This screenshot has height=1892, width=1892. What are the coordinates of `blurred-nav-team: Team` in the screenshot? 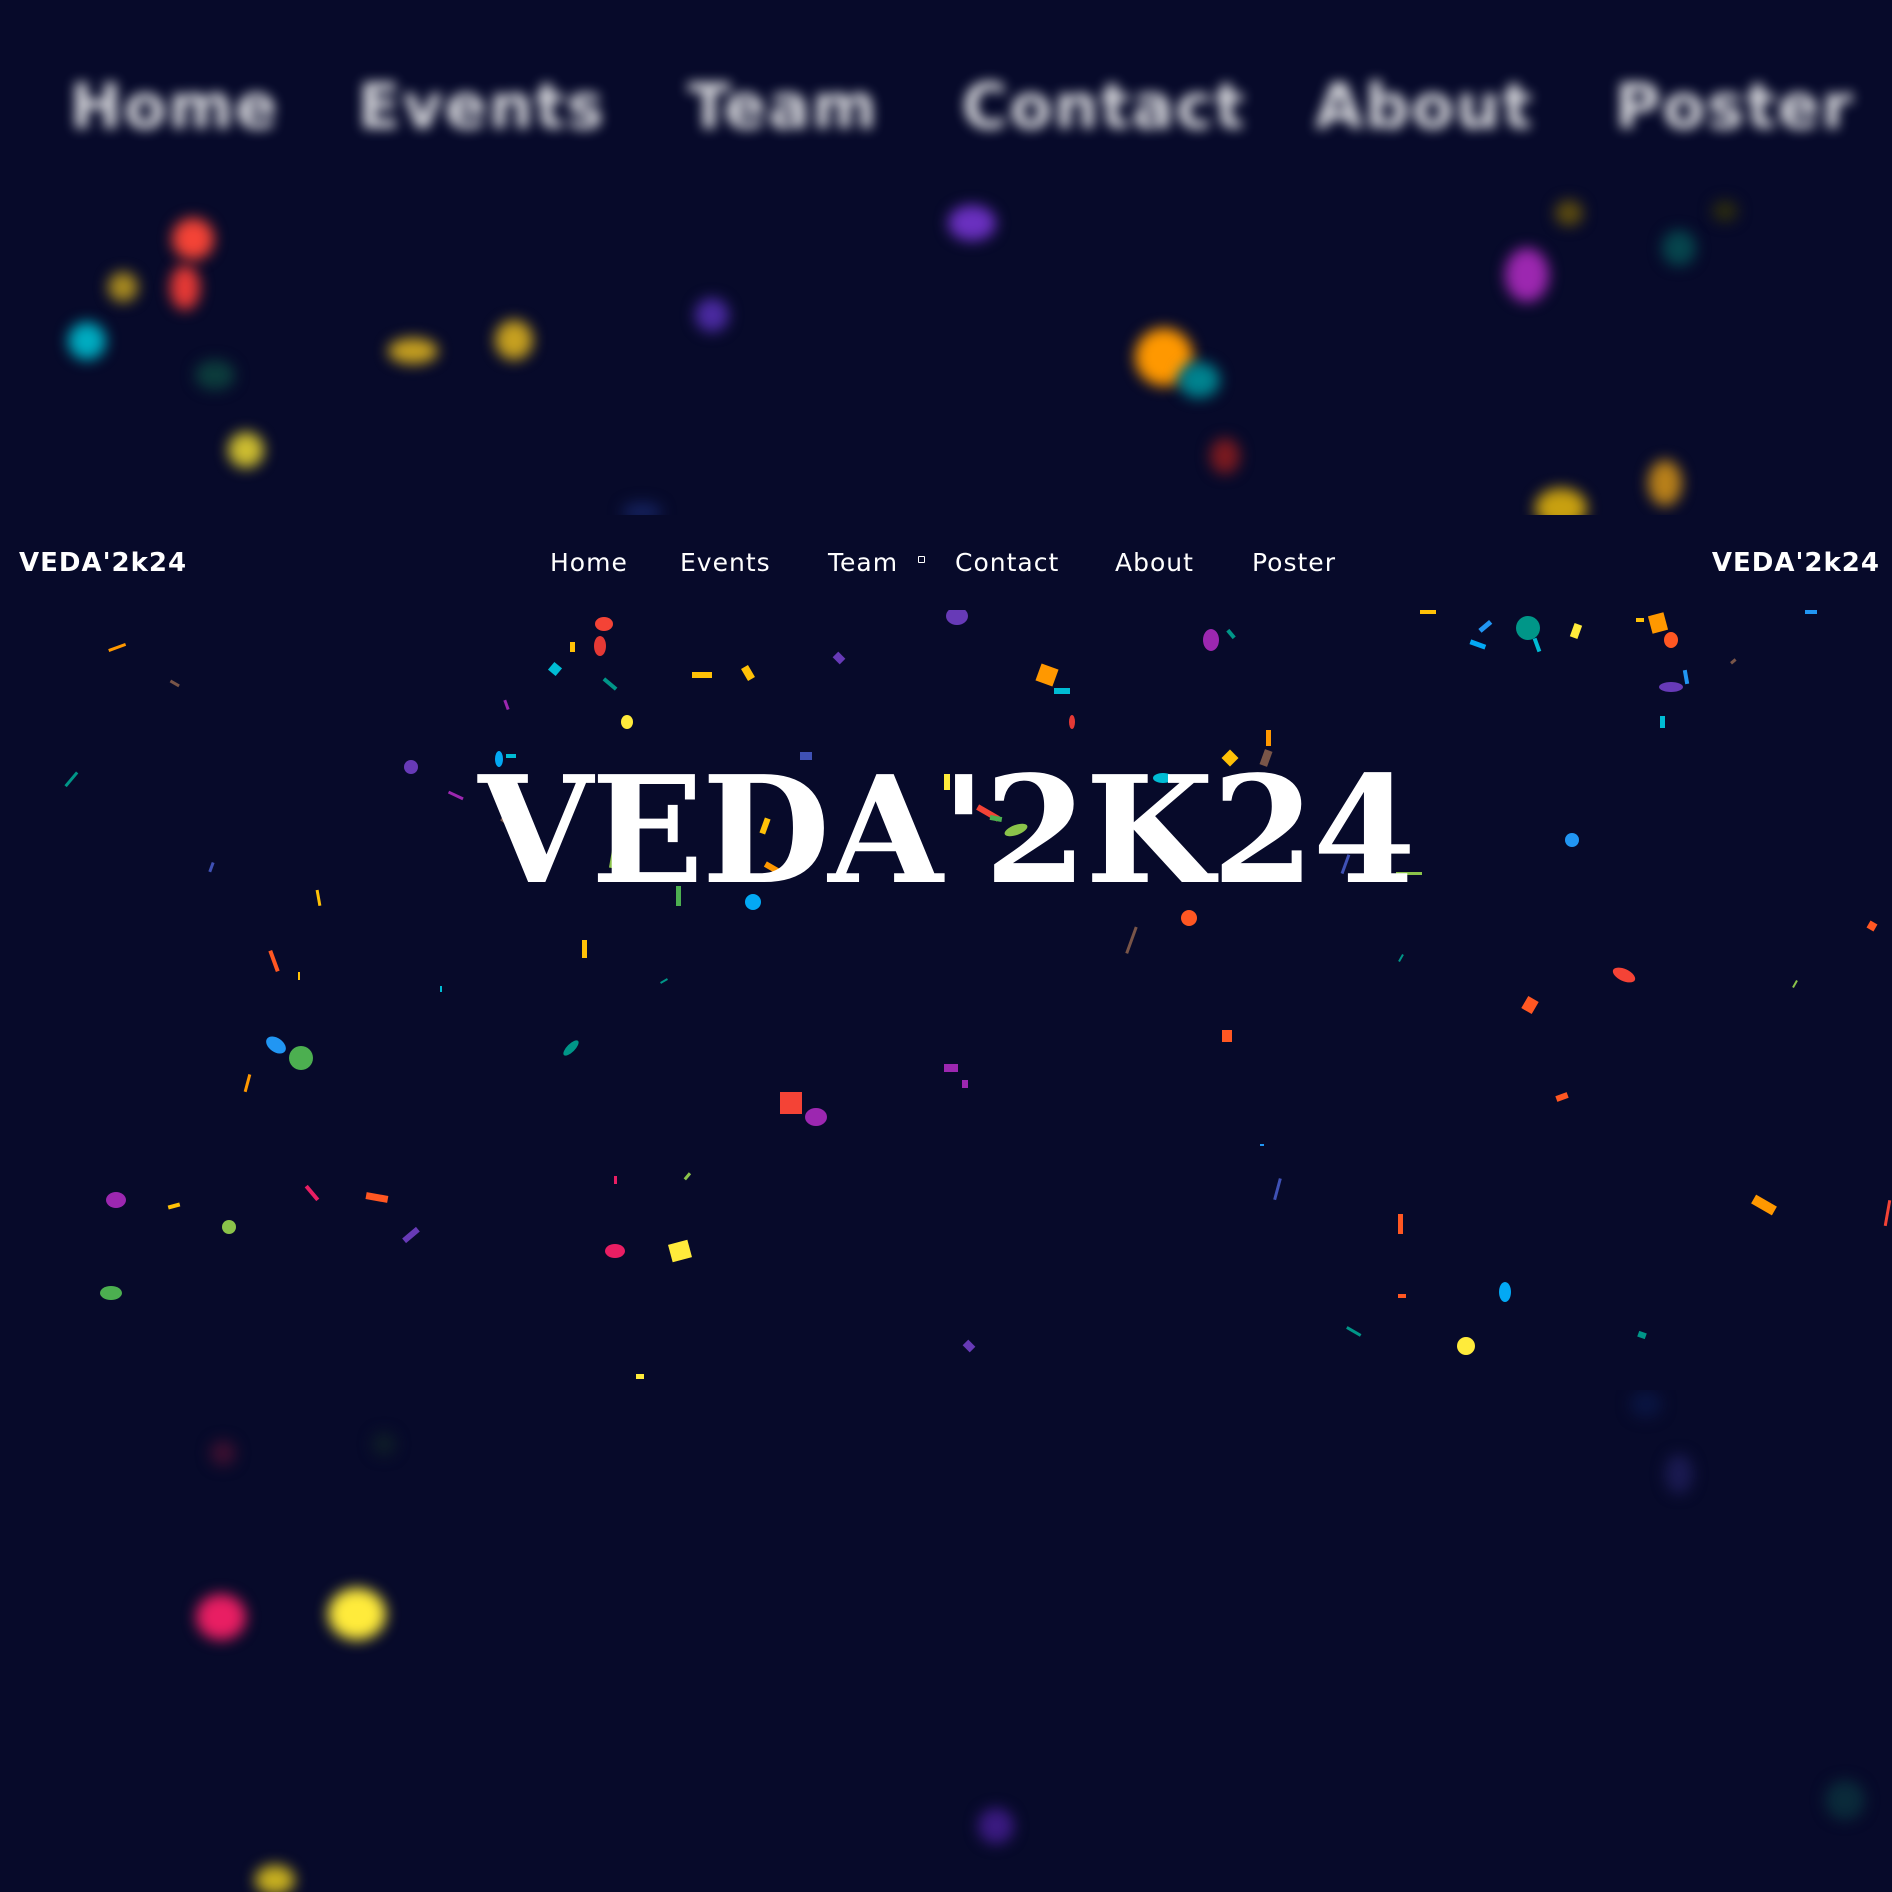 It's located at (783, 106).